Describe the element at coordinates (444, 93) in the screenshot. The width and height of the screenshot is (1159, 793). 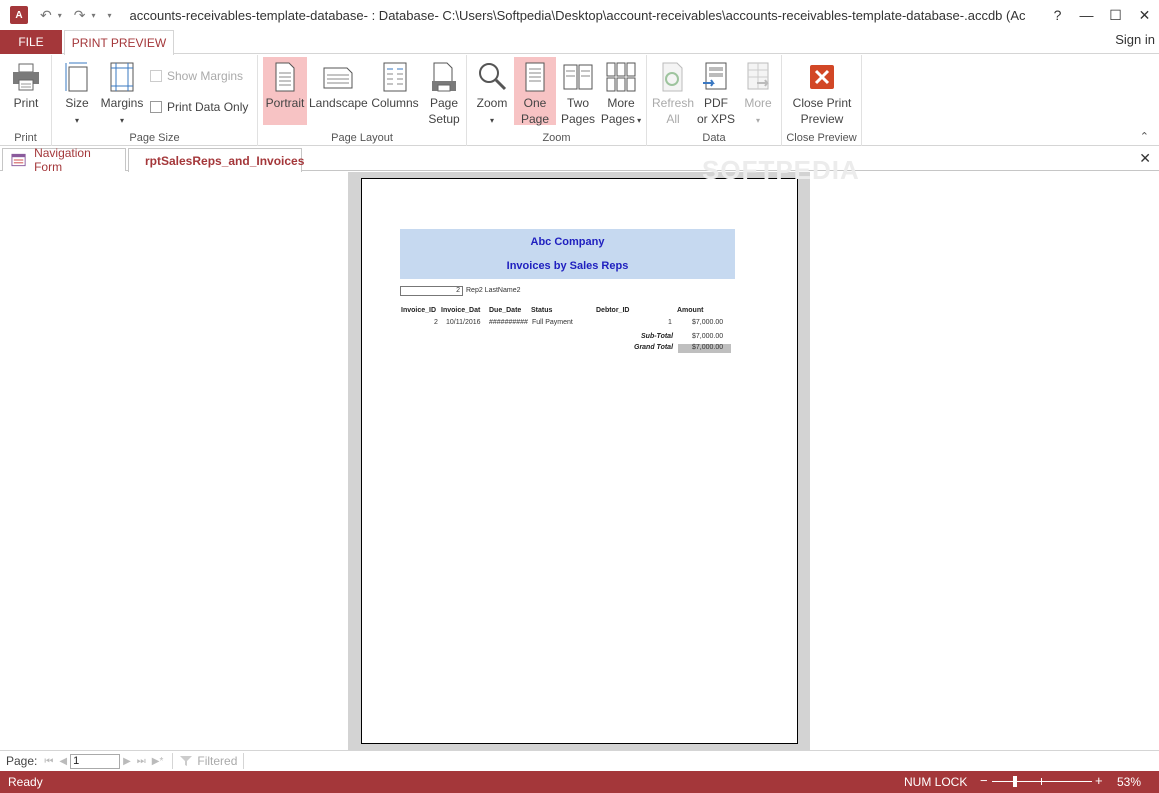
I see `page-setup-button: Page Setup` at that location.